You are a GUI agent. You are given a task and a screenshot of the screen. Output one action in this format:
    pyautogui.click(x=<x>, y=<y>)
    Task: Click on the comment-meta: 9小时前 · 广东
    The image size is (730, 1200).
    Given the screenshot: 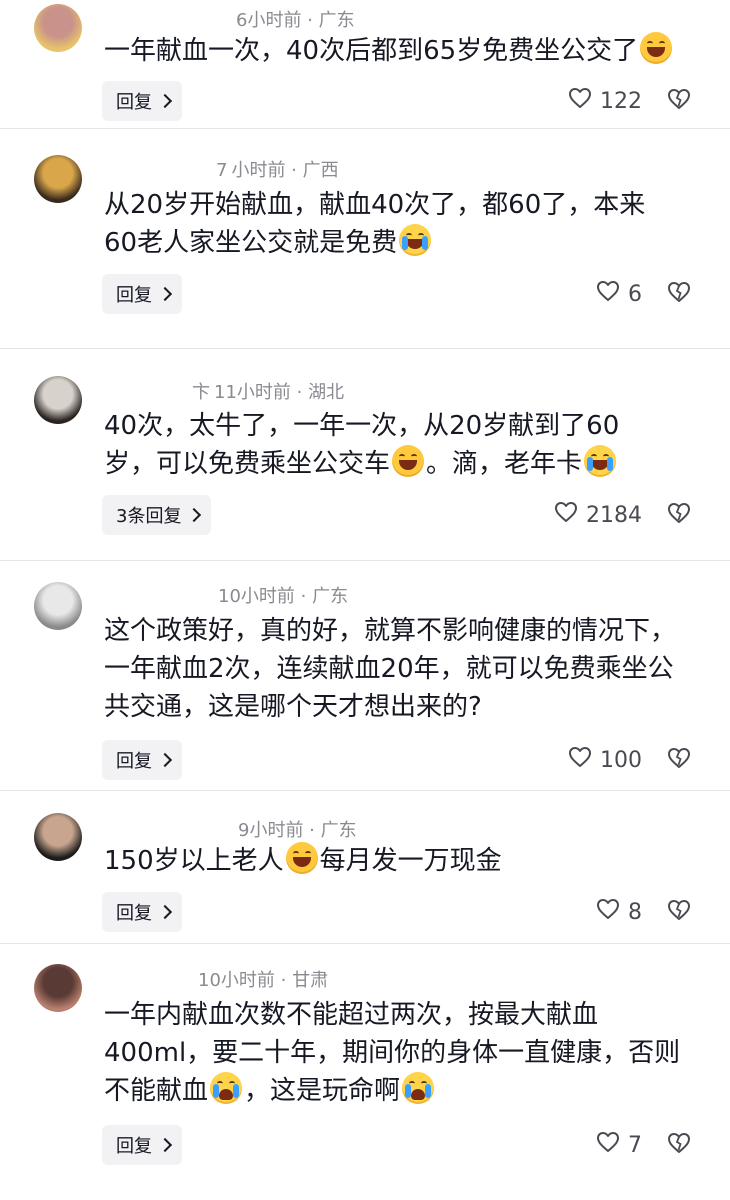 What is the action you would take?
    pyautogui.click(x=297, y=829)
    